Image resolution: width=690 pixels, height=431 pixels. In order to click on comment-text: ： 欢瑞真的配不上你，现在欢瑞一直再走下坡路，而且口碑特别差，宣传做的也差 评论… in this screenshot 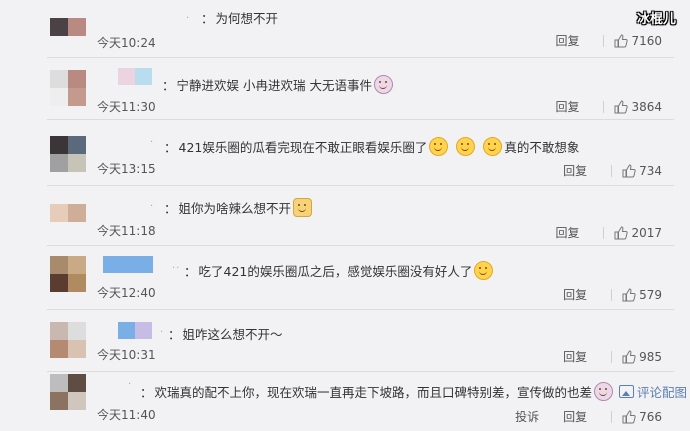, I will do `click(413, 391)`.